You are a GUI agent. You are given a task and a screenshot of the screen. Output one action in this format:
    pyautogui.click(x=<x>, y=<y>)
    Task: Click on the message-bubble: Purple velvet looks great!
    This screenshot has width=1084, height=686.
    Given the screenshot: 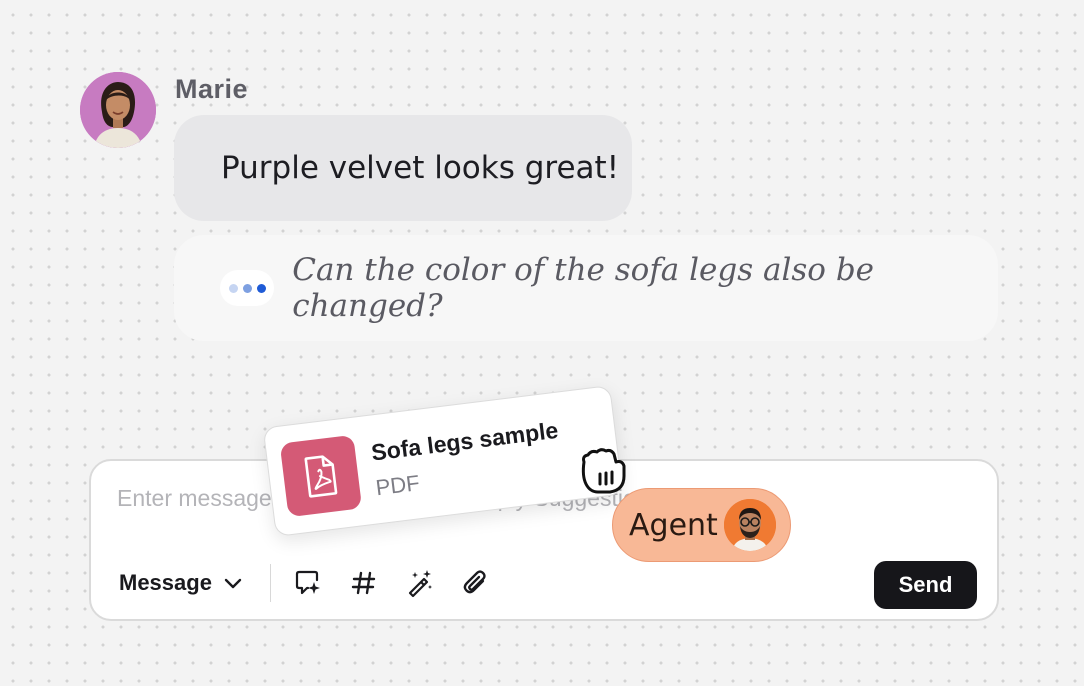 What is the action you would take?
    pyautogui.click(x=403, y=168)
    